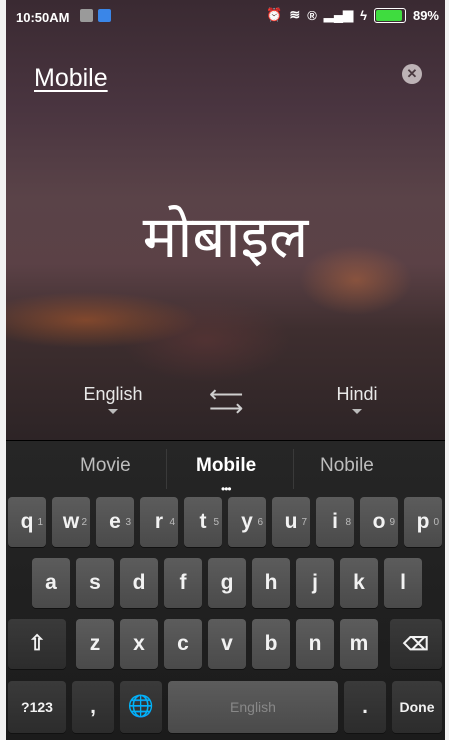 This screenshot has width=449, height=740. I want to click on status-bar: 10:50AM ⏰ ≋ ® ▂▄▆ ϟ 89%, so click(225, 18).